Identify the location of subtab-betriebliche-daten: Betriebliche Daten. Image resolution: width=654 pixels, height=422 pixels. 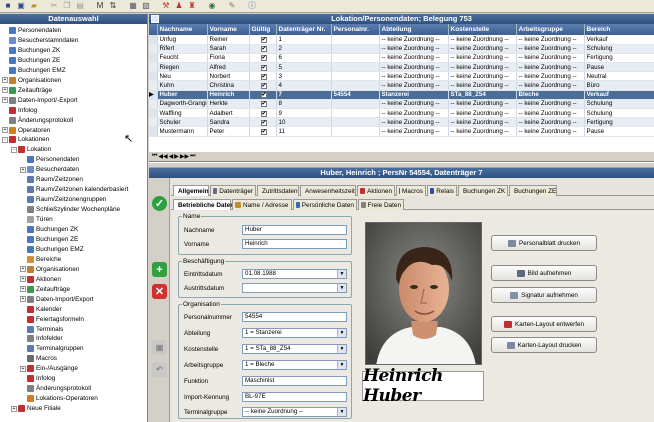
(203, 204).